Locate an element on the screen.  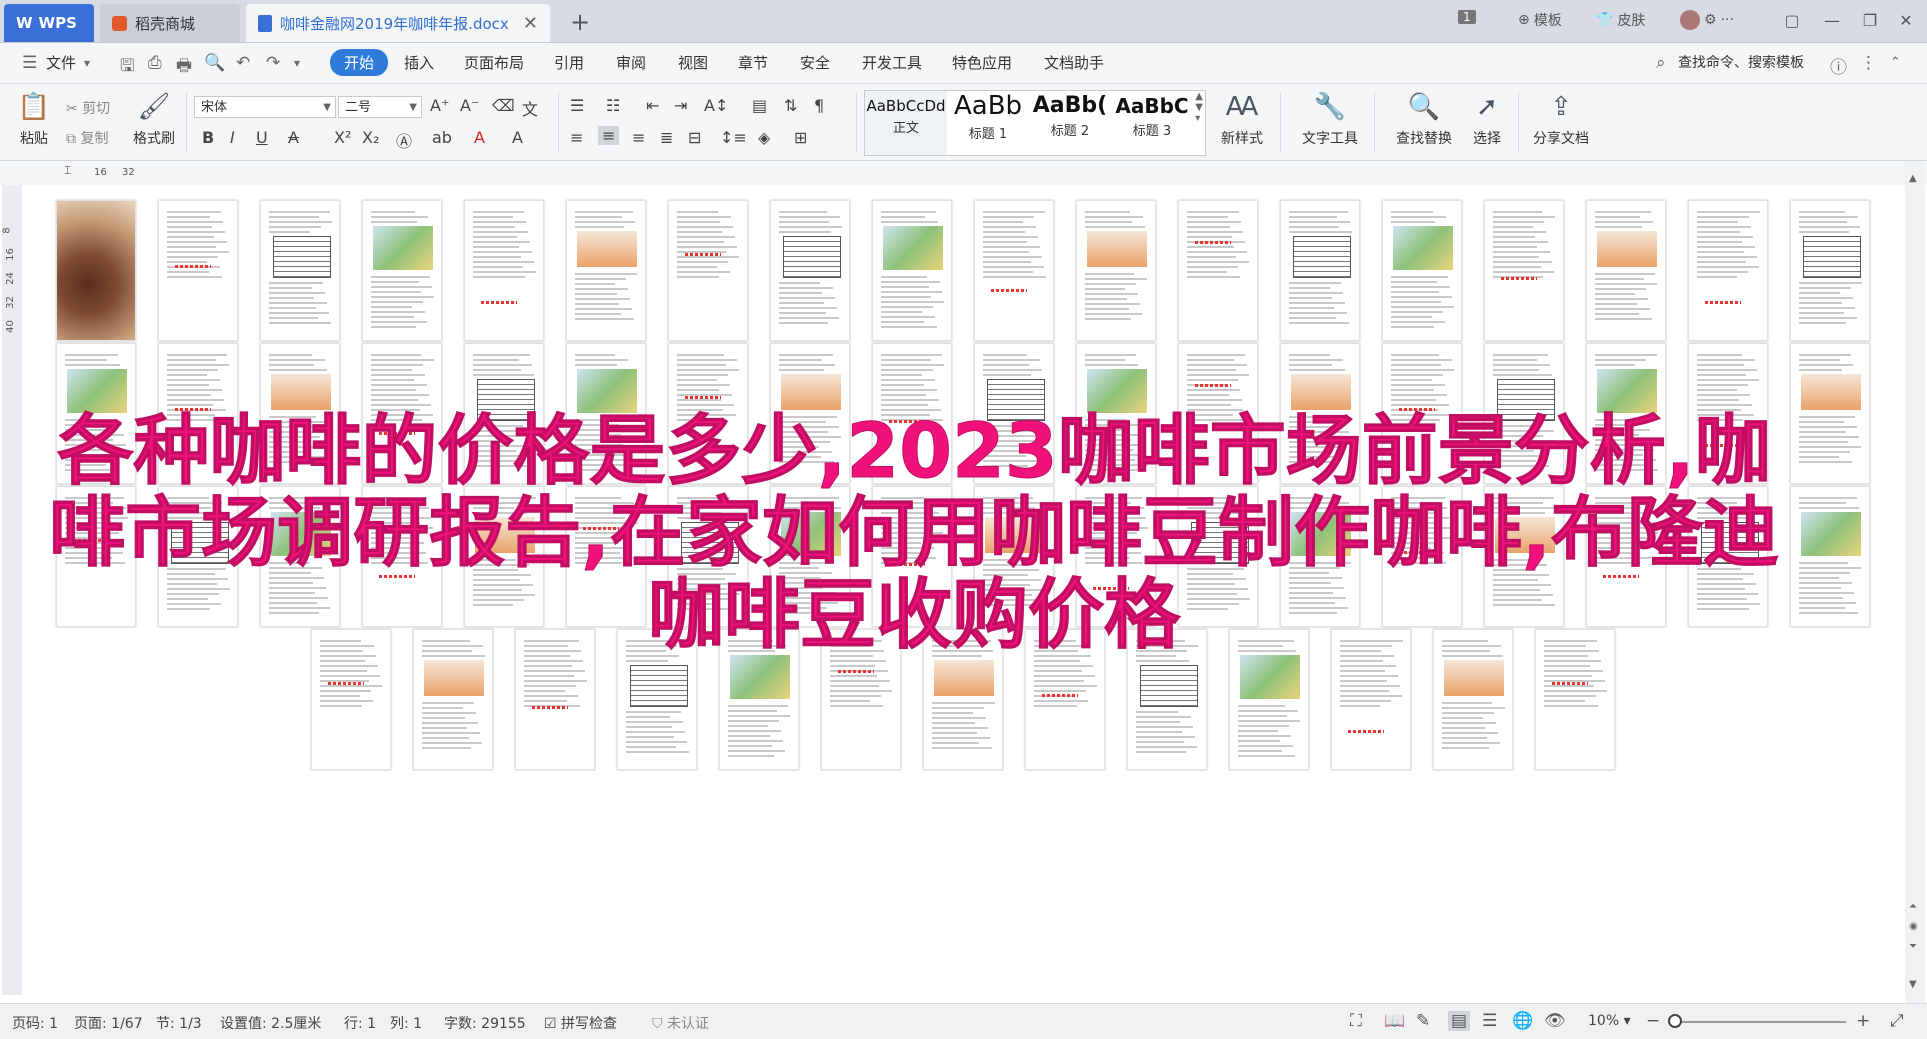
align-left-icon: ≡ is located at coordinates (576, 137).